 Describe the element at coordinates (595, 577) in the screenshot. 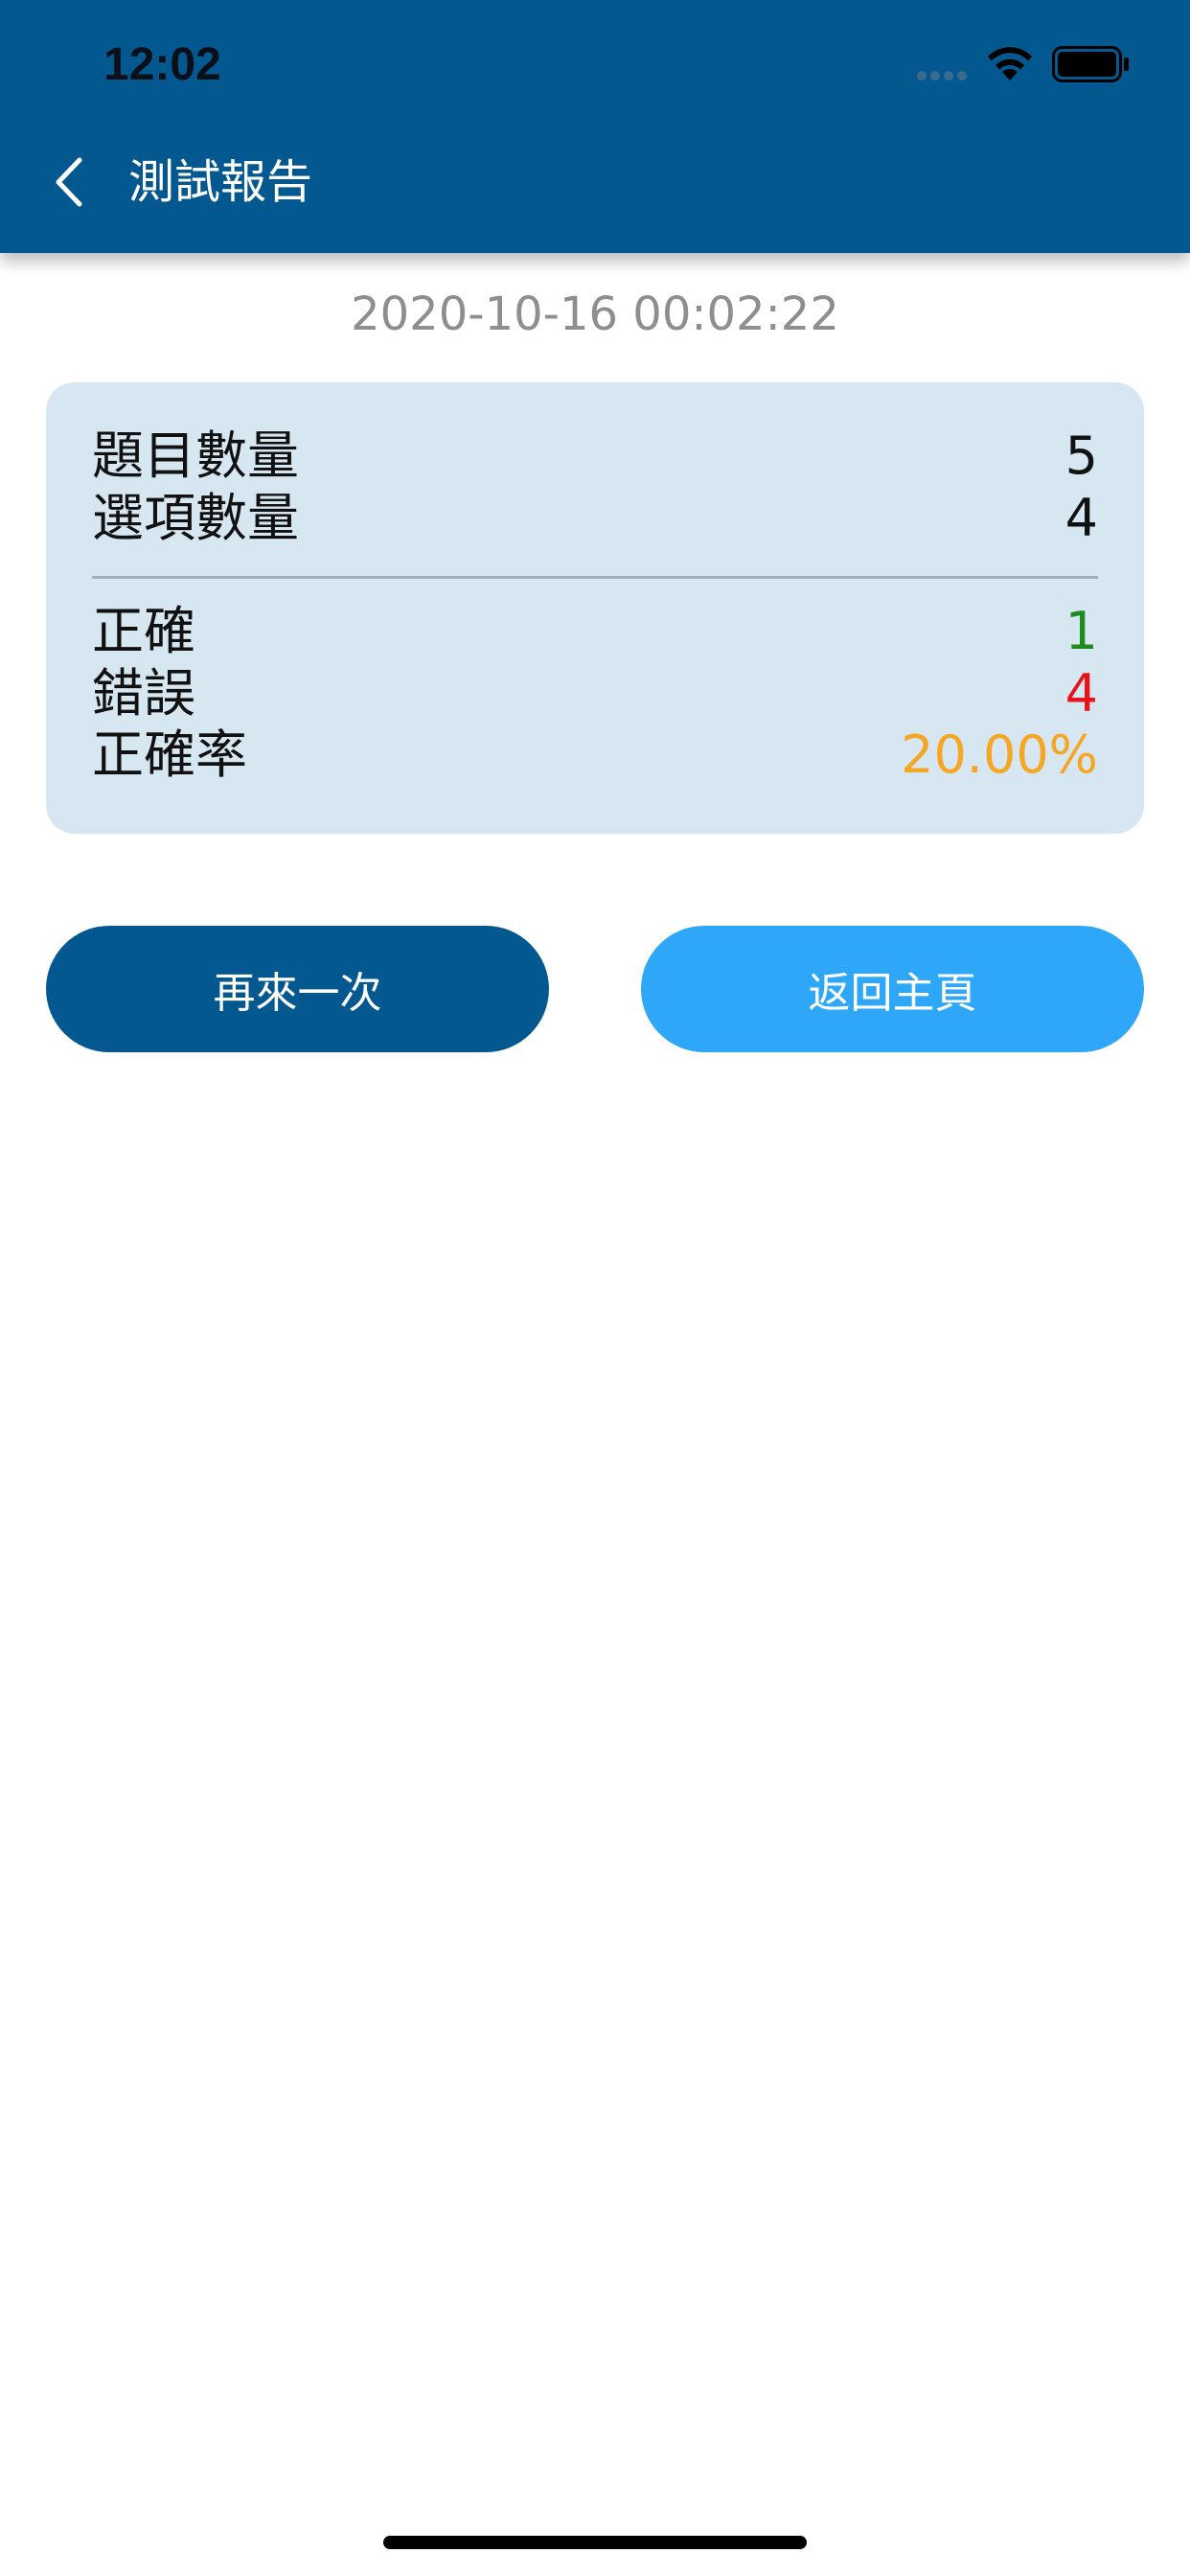

I see `divider` at that location.